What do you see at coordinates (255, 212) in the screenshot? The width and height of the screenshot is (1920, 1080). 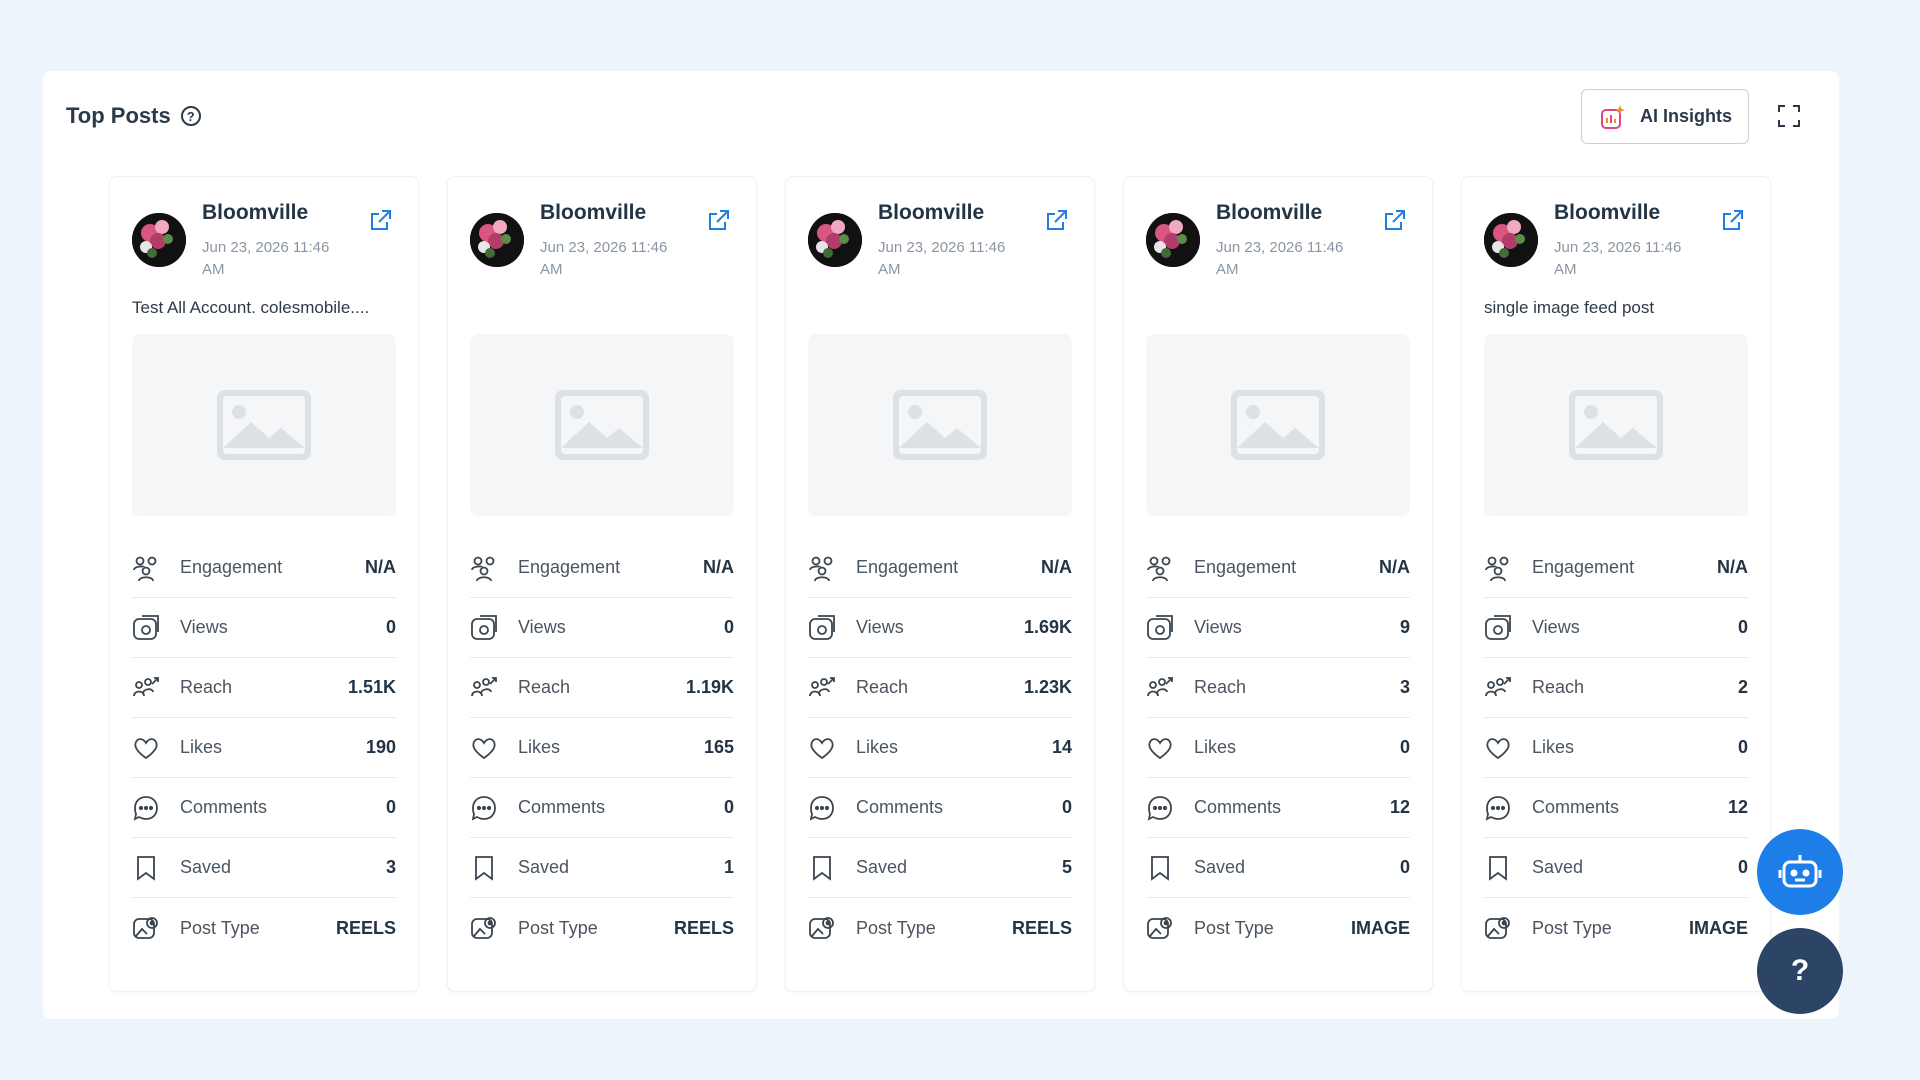 I see `account-name: Bloomville` at bounding box center [255, 212].